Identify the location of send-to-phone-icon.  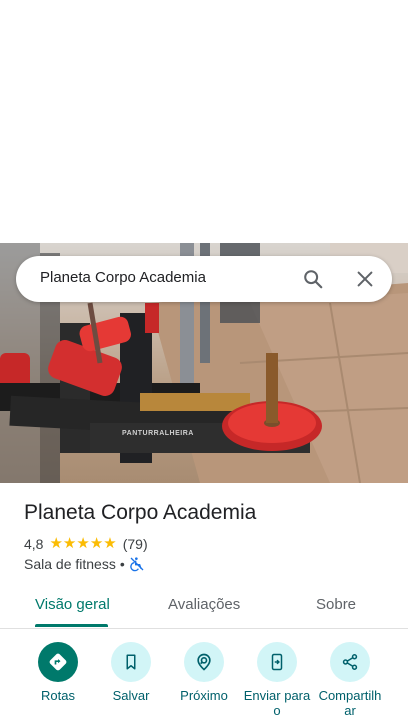
(277, 662).